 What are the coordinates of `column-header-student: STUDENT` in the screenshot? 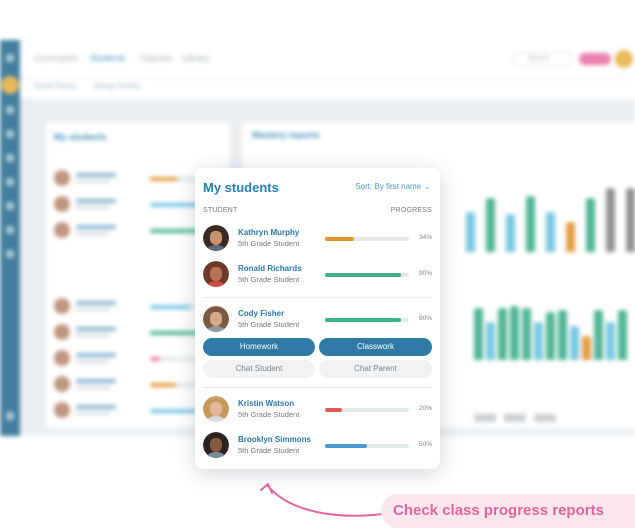 It's located at (220, 210).